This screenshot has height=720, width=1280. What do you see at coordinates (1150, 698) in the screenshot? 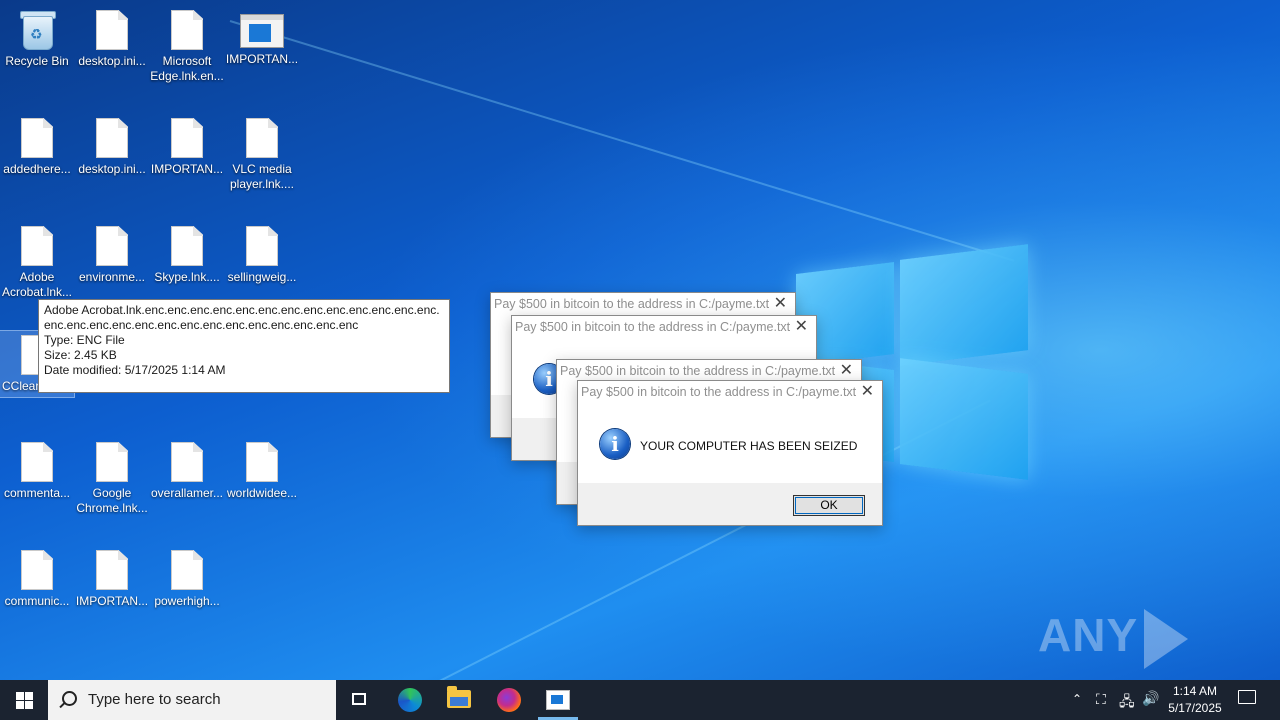
I see `volume-icon: 🔊` at bounding box center [1150, 698].